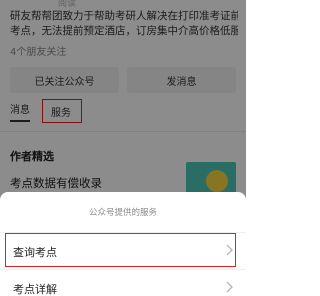 This screenshot has height=296, width=320. Describe the element at coordinates (120, 250) in the screenshot. I see `service-item-highlight` at that location.